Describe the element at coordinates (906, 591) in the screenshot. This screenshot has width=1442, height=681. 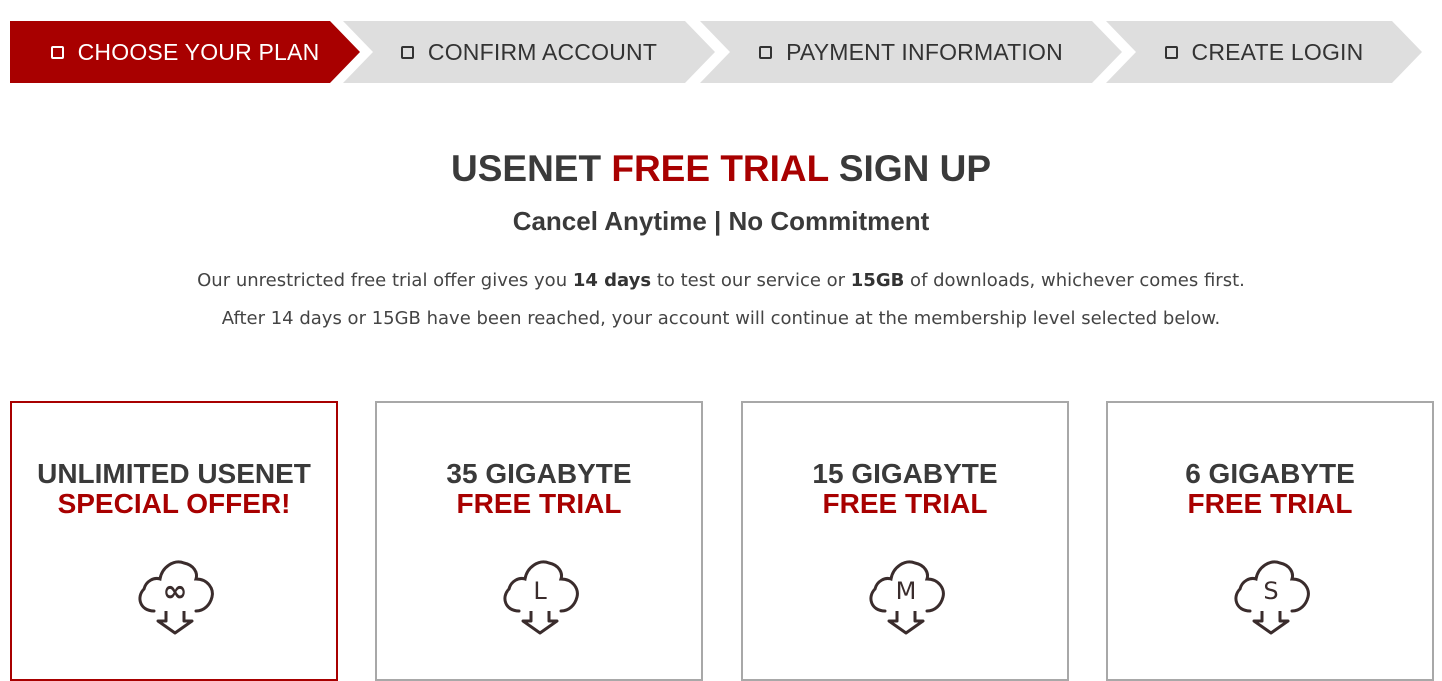
I see `icon-glyph: M` at that location.